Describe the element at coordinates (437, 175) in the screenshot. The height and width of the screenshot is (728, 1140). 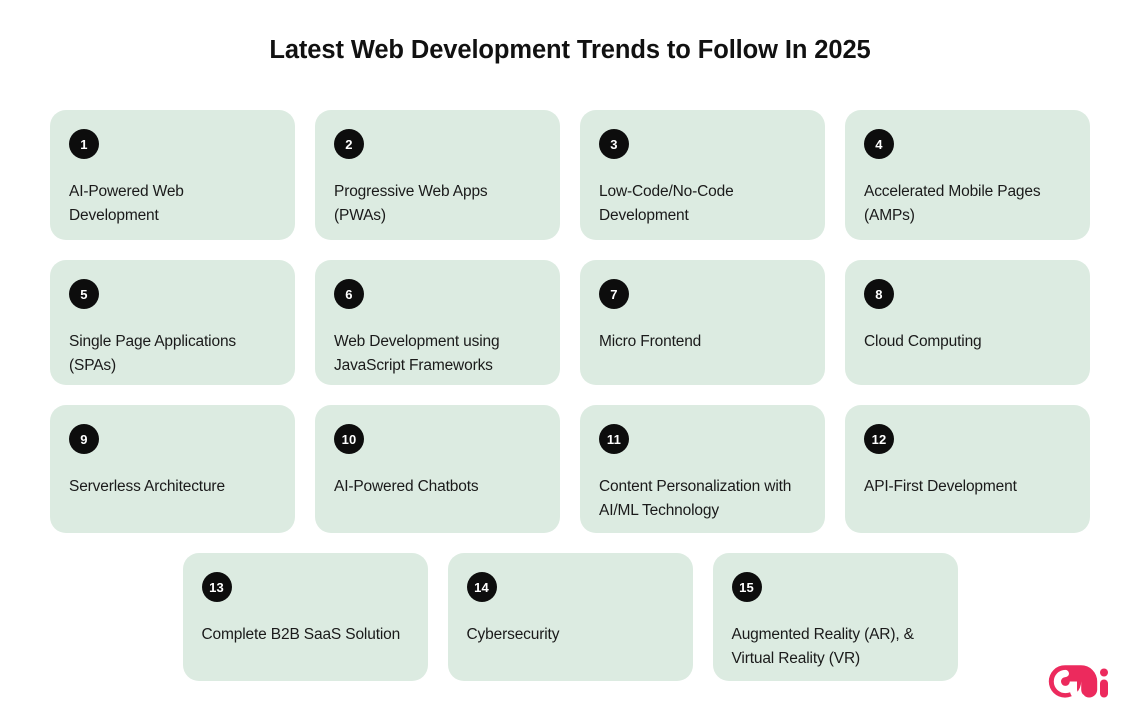
I see `trend-card: 2 Progressive Web Apps (PWAs)` at that location.